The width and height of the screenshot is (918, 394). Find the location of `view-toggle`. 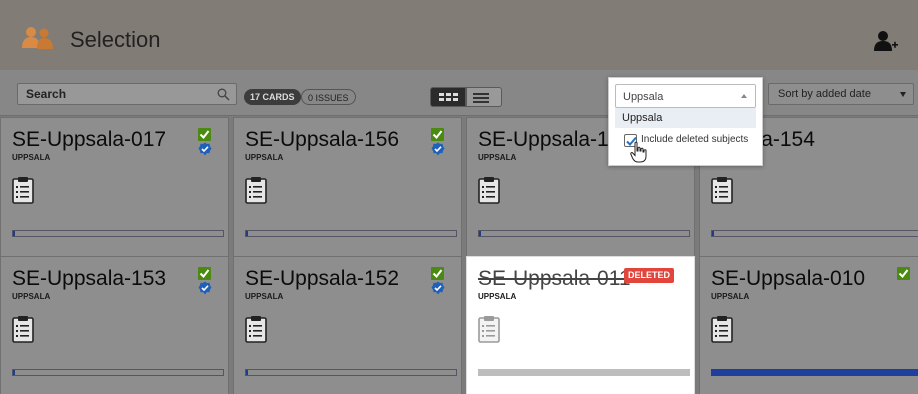

view-toggle is located at coordinates (466, 97).